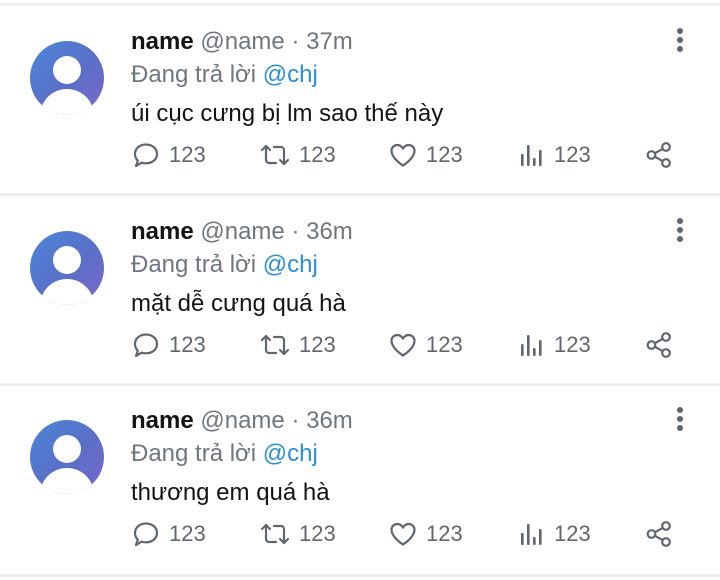 This screenshot has width=720, height=580. I want to click on tweet-text: mặt dễ cưng quá hà, so click(238, 303).